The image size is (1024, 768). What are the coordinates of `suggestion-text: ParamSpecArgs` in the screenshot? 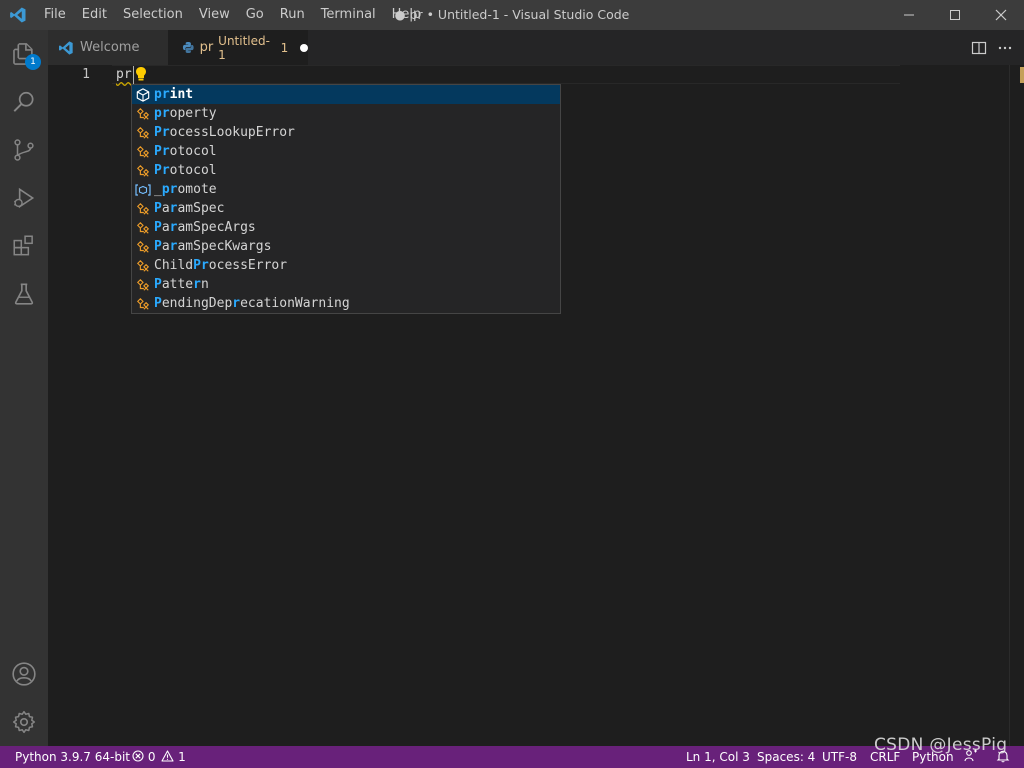 It's located at (205, 227).